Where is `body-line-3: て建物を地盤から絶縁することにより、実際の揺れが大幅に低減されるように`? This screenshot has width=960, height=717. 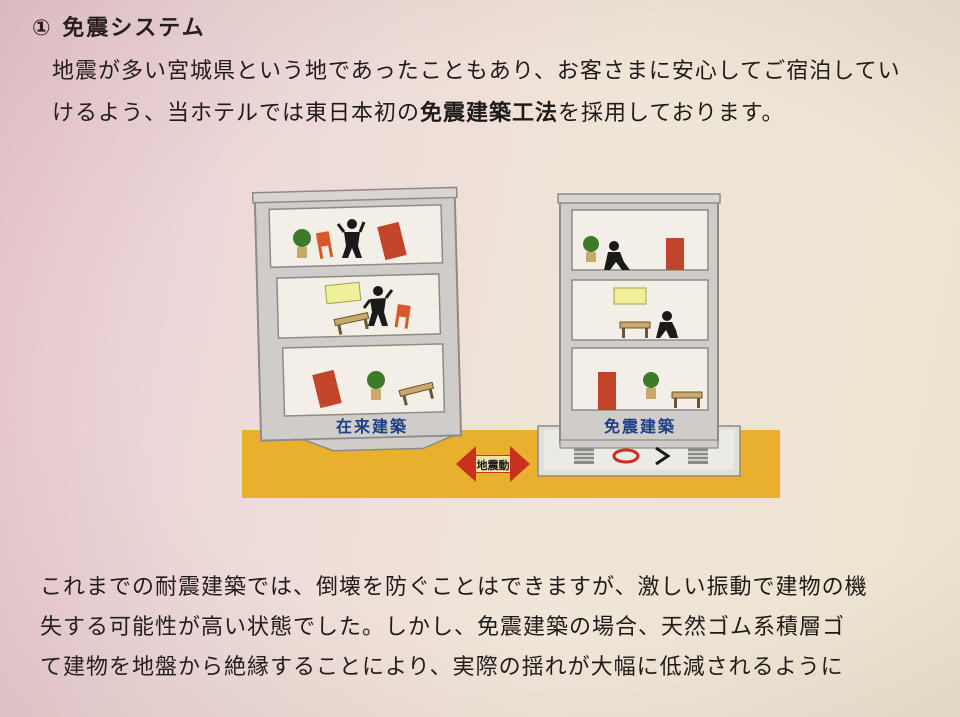 body-line-3: て建物を地盤から絶縁することにより、実際の揺れが大幅に低減されるように is located at coordinates (442, 667).